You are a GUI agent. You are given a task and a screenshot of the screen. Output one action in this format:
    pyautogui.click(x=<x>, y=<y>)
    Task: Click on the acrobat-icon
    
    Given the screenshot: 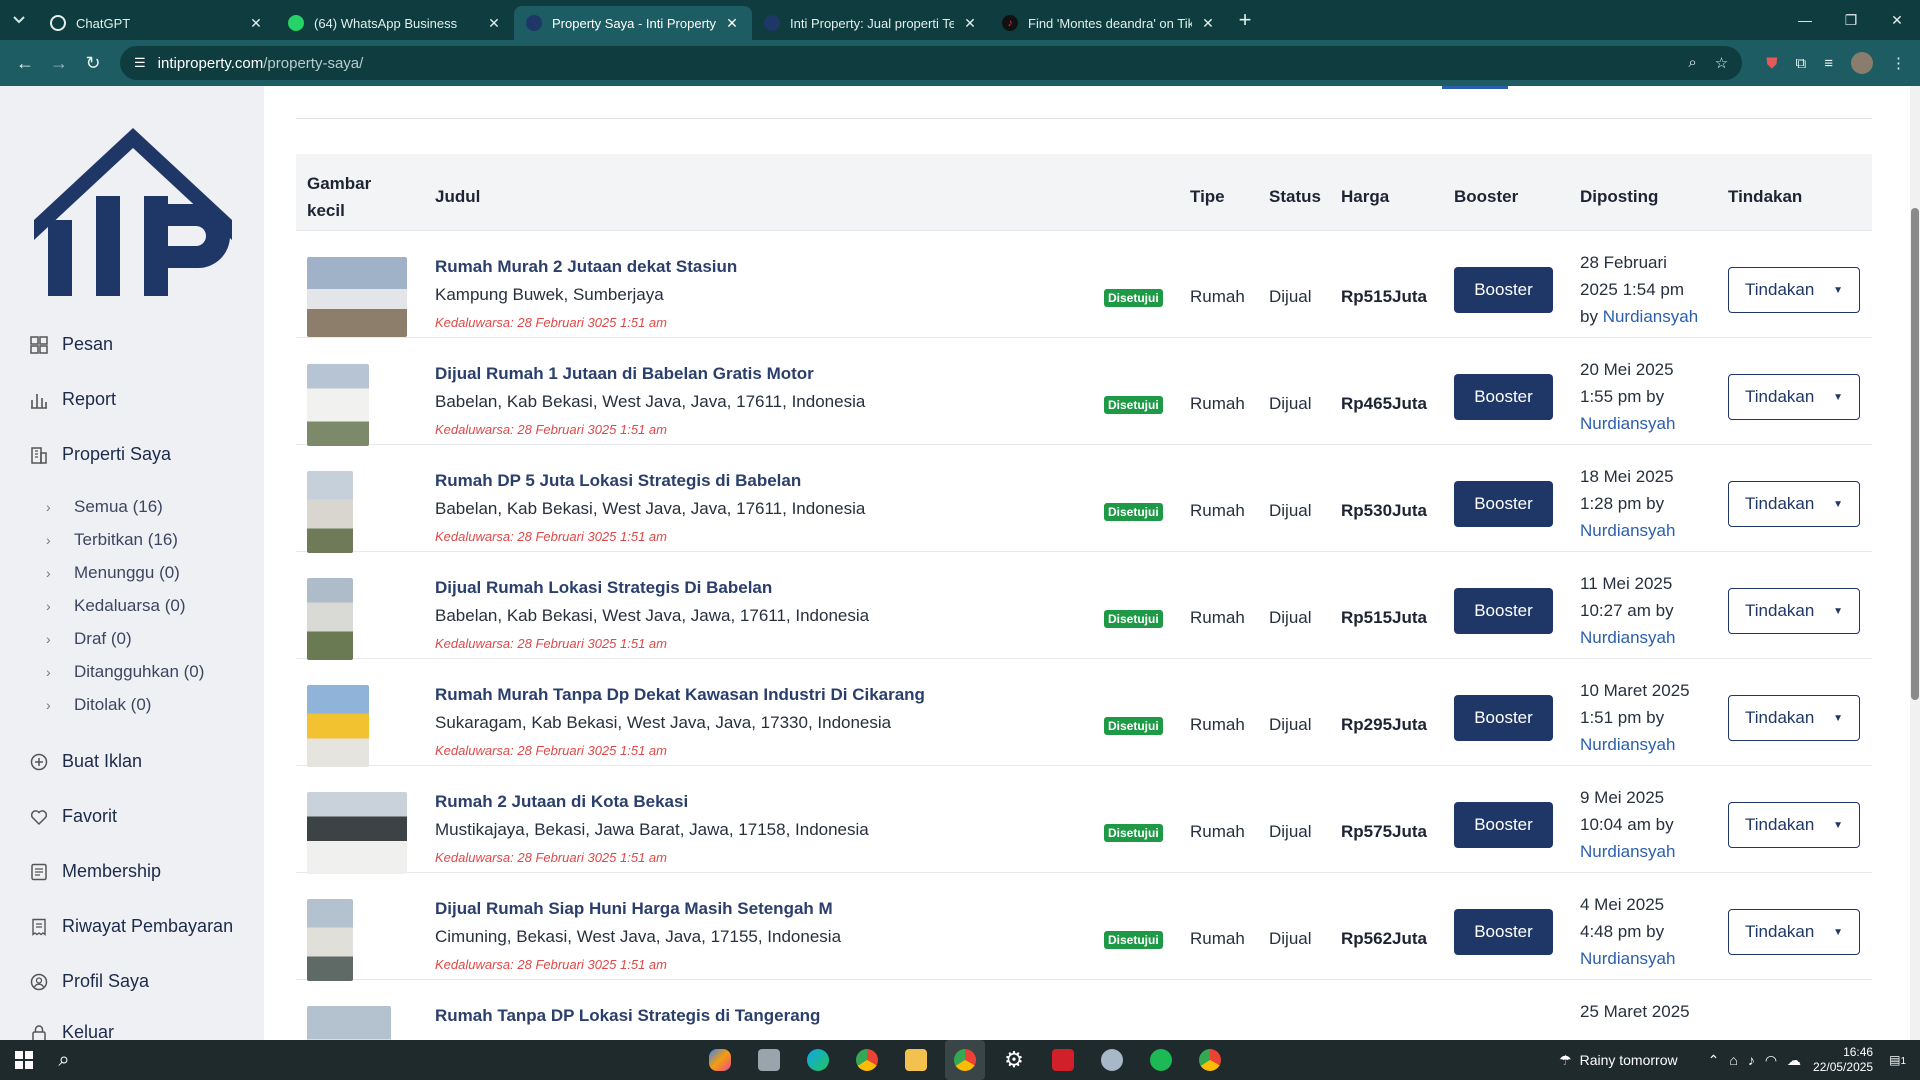 What is the action you would take?
    pyautogui.click(x=1063, y=1060)
    